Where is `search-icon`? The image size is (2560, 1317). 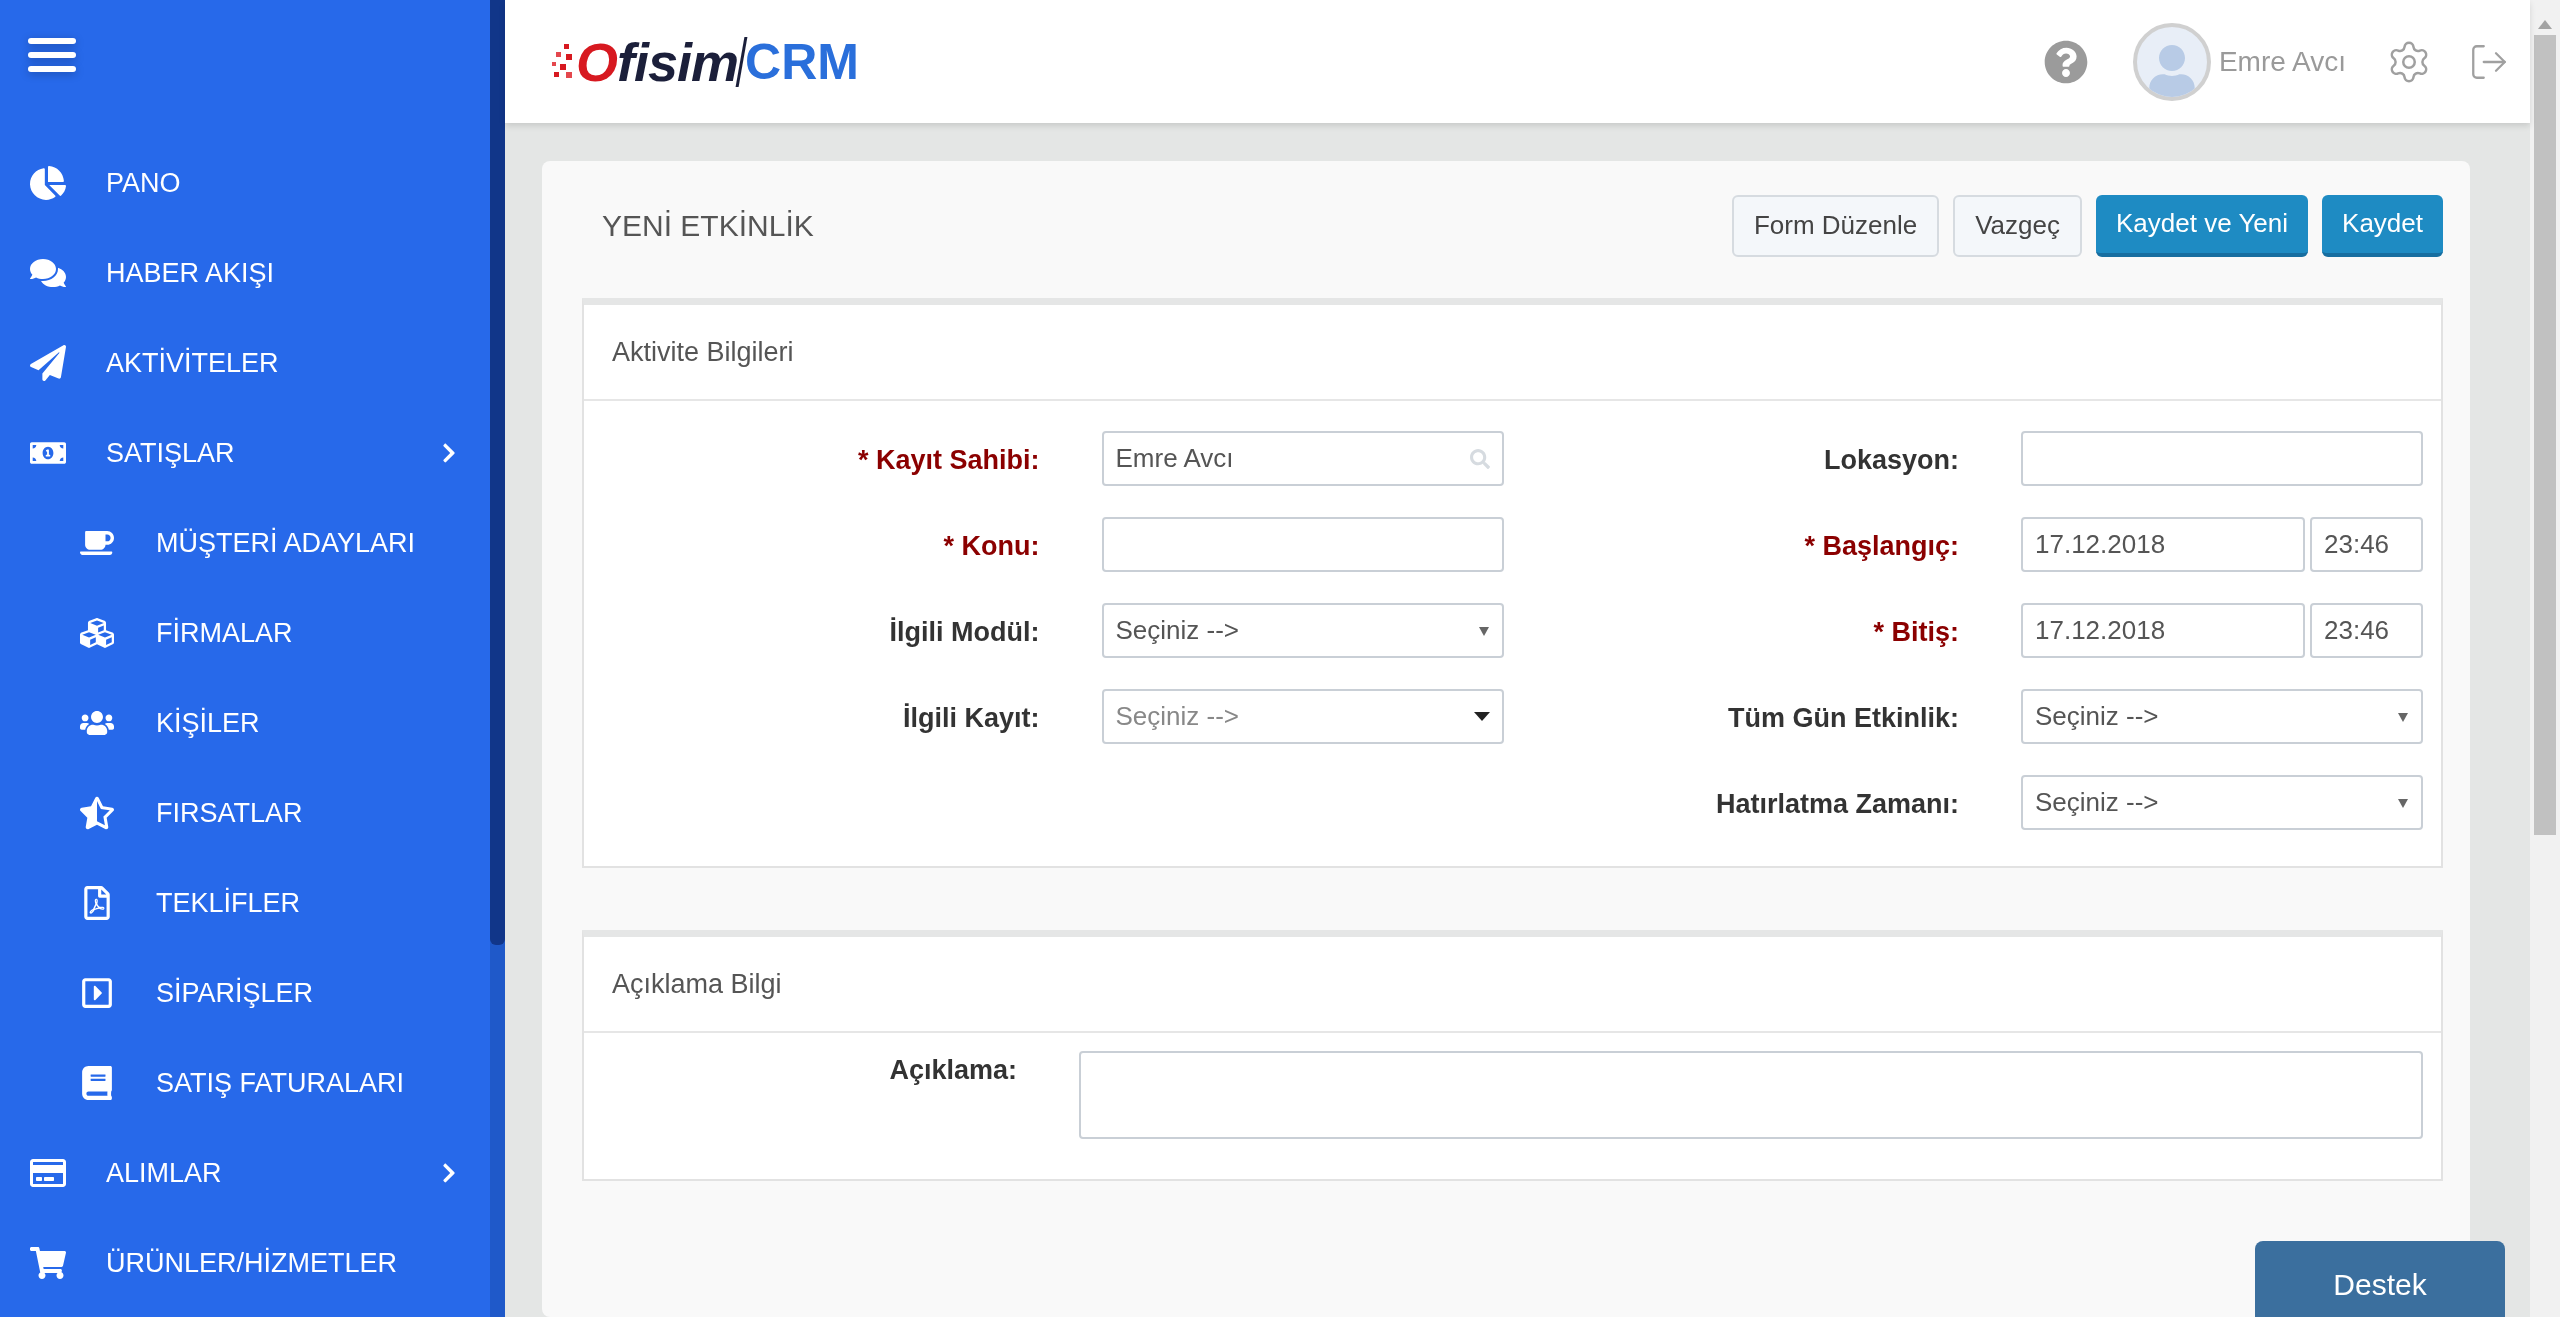
search-icon is located at coordinates (1479, 458).